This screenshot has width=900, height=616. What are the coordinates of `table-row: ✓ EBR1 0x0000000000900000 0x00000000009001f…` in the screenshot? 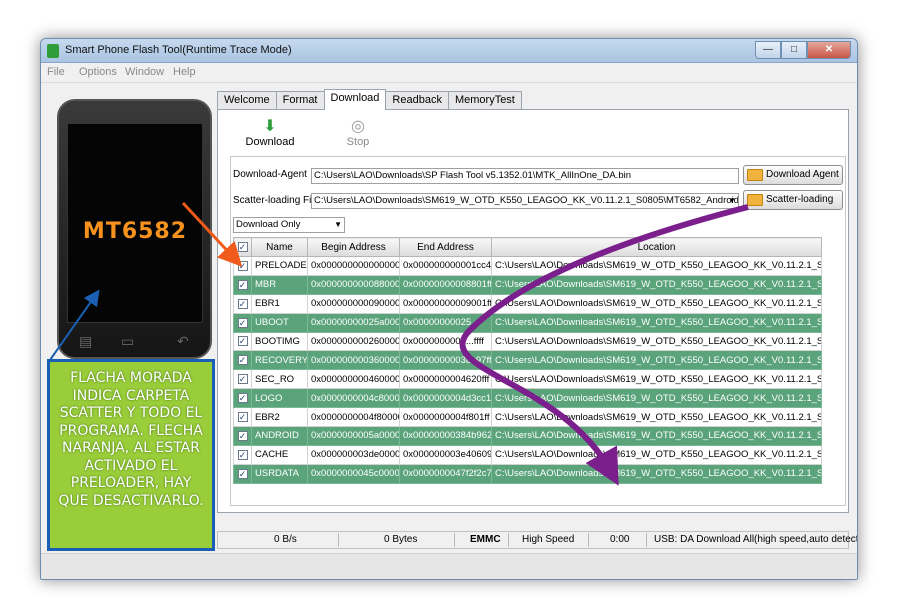 It's located at (527, 303).